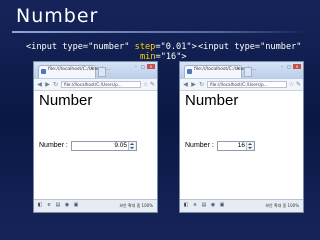  Describe the element at coordinates (176, 47) in the screenshot. I see `code-text: ="0.01">` at that location.